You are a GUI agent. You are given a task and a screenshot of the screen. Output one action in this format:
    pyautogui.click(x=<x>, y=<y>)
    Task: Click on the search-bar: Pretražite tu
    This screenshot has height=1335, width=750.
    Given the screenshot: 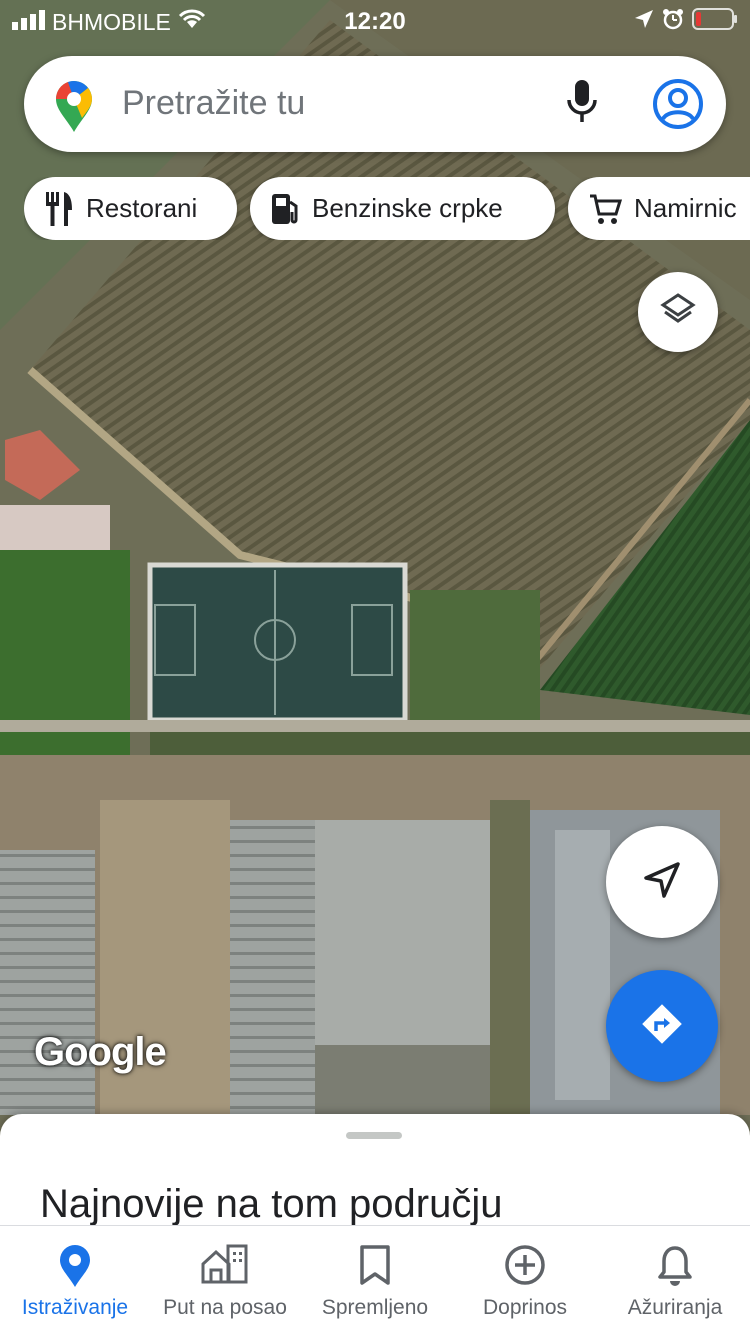 What is the action you would take?
    pyautogui.click(x=375, y=104)
    